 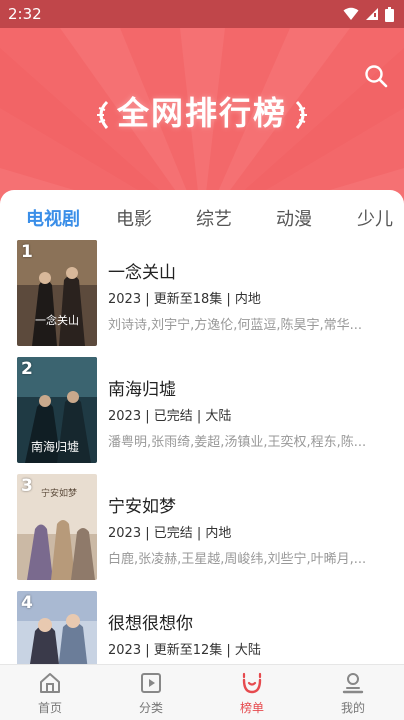 I want to click on nav-ranking-label: 榜单, so click(x=251, y=708).